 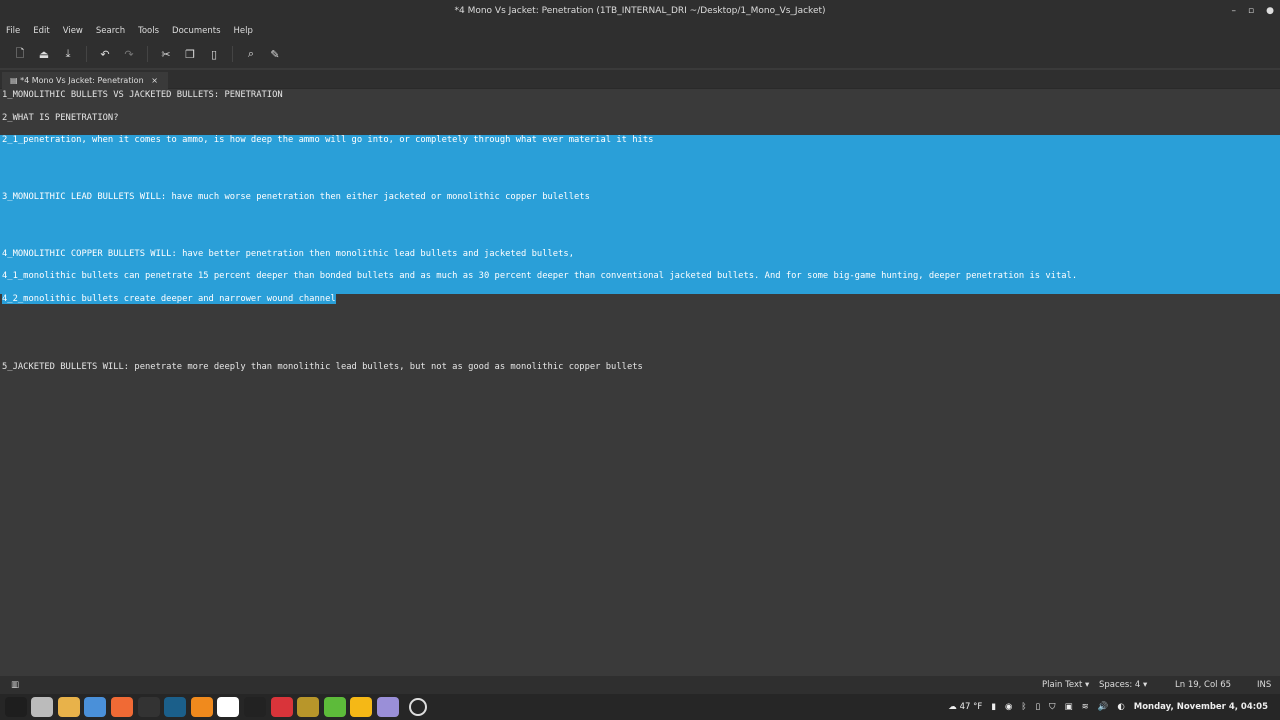 I want to click on undo-icon: ↶, so click(x=105, y=54).